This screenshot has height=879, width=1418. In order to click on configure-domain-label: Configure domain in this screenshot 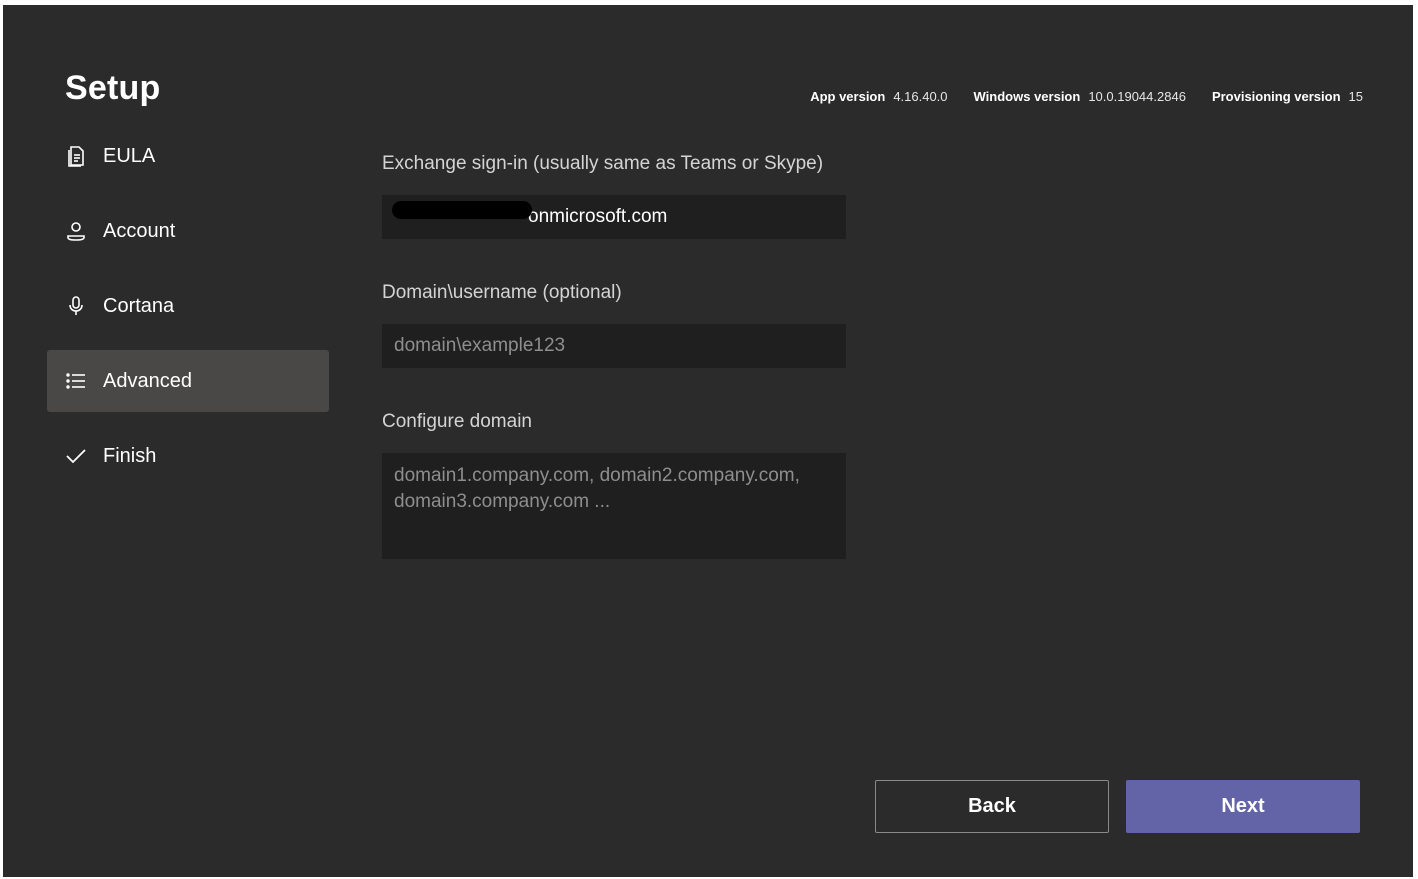, I will do `click(457, 421)`.